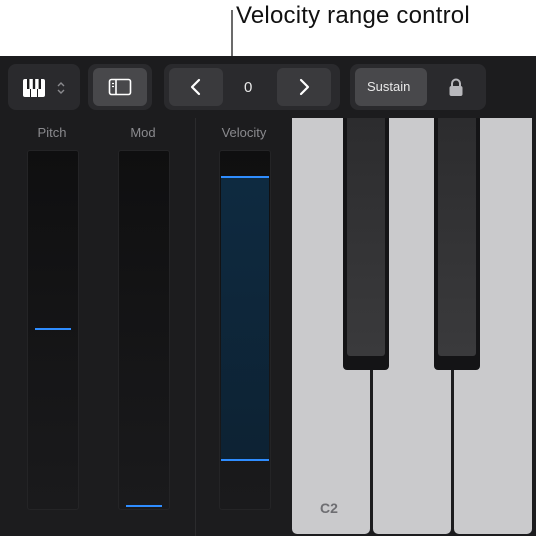 The image size is (536, 536). What do you see at coordinates (245, 177) in the screenshot?
I see `velocity-high-handle` at bounding box center [245, 177].